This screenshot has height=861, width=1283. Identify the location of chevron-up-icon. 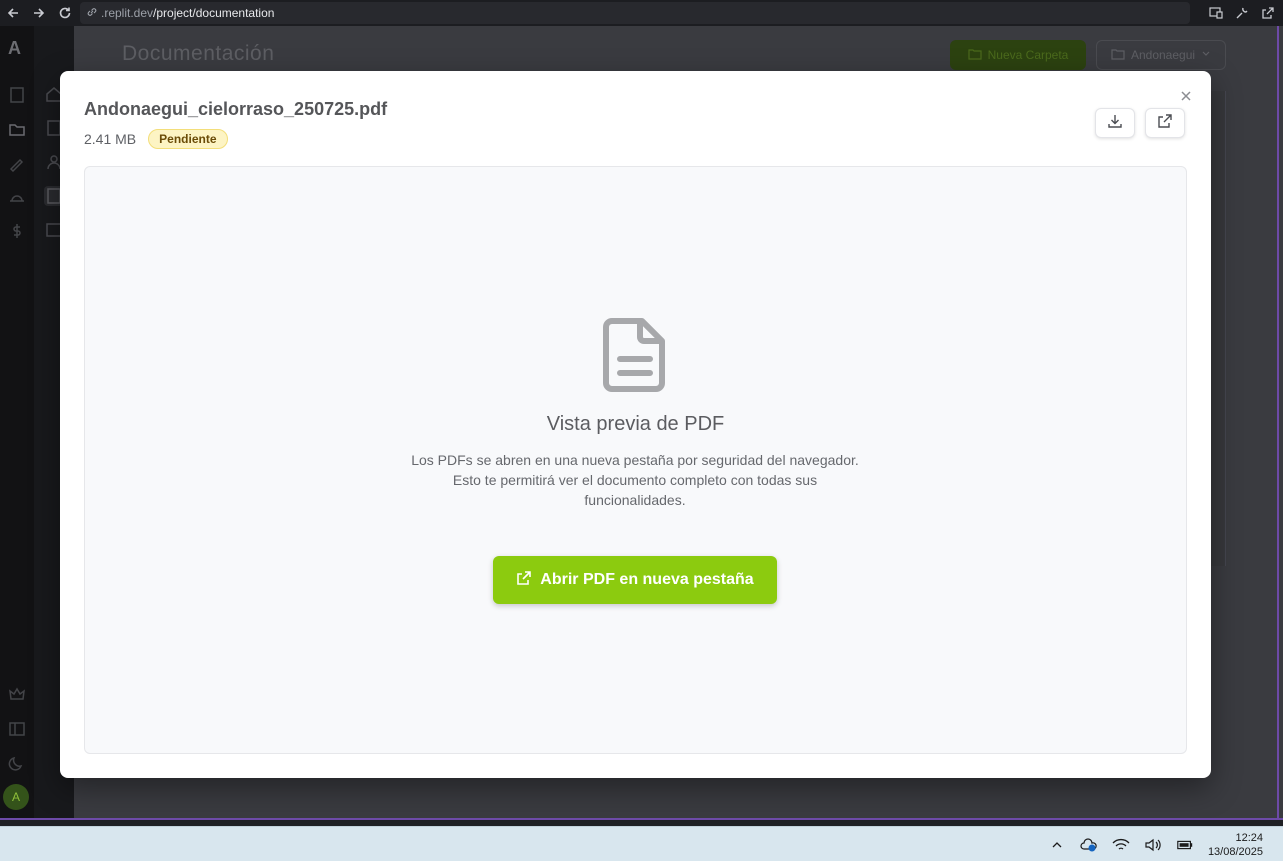
(1057, 845).